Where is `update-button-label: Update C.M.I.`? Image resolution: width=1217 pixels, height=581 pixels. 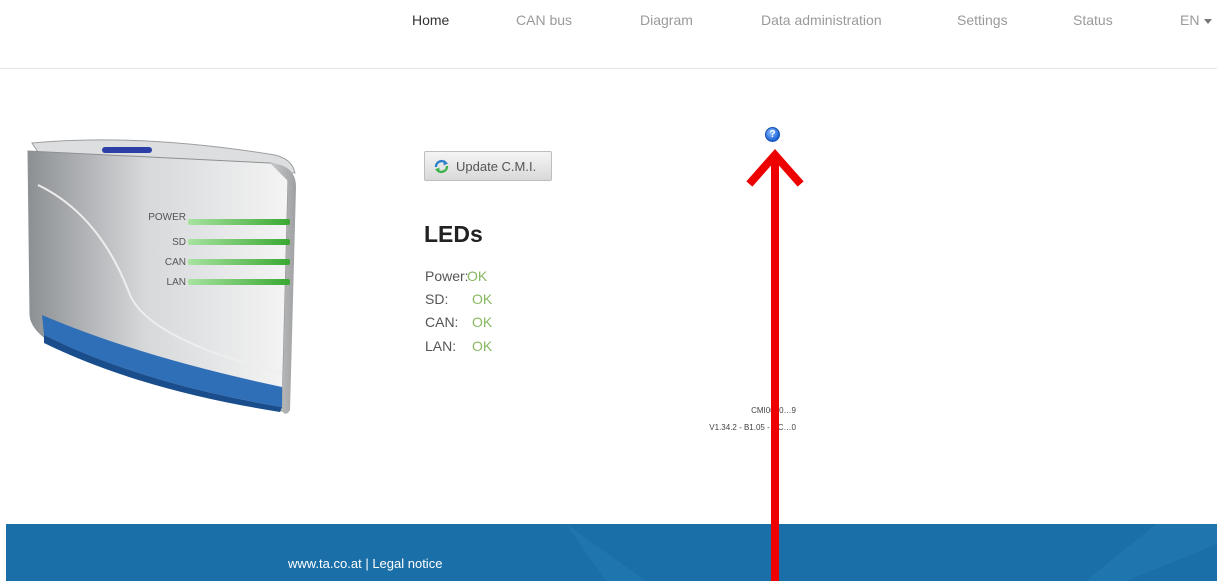 update-button-label: Update C.M.I. is located at coordinates (496, 166).